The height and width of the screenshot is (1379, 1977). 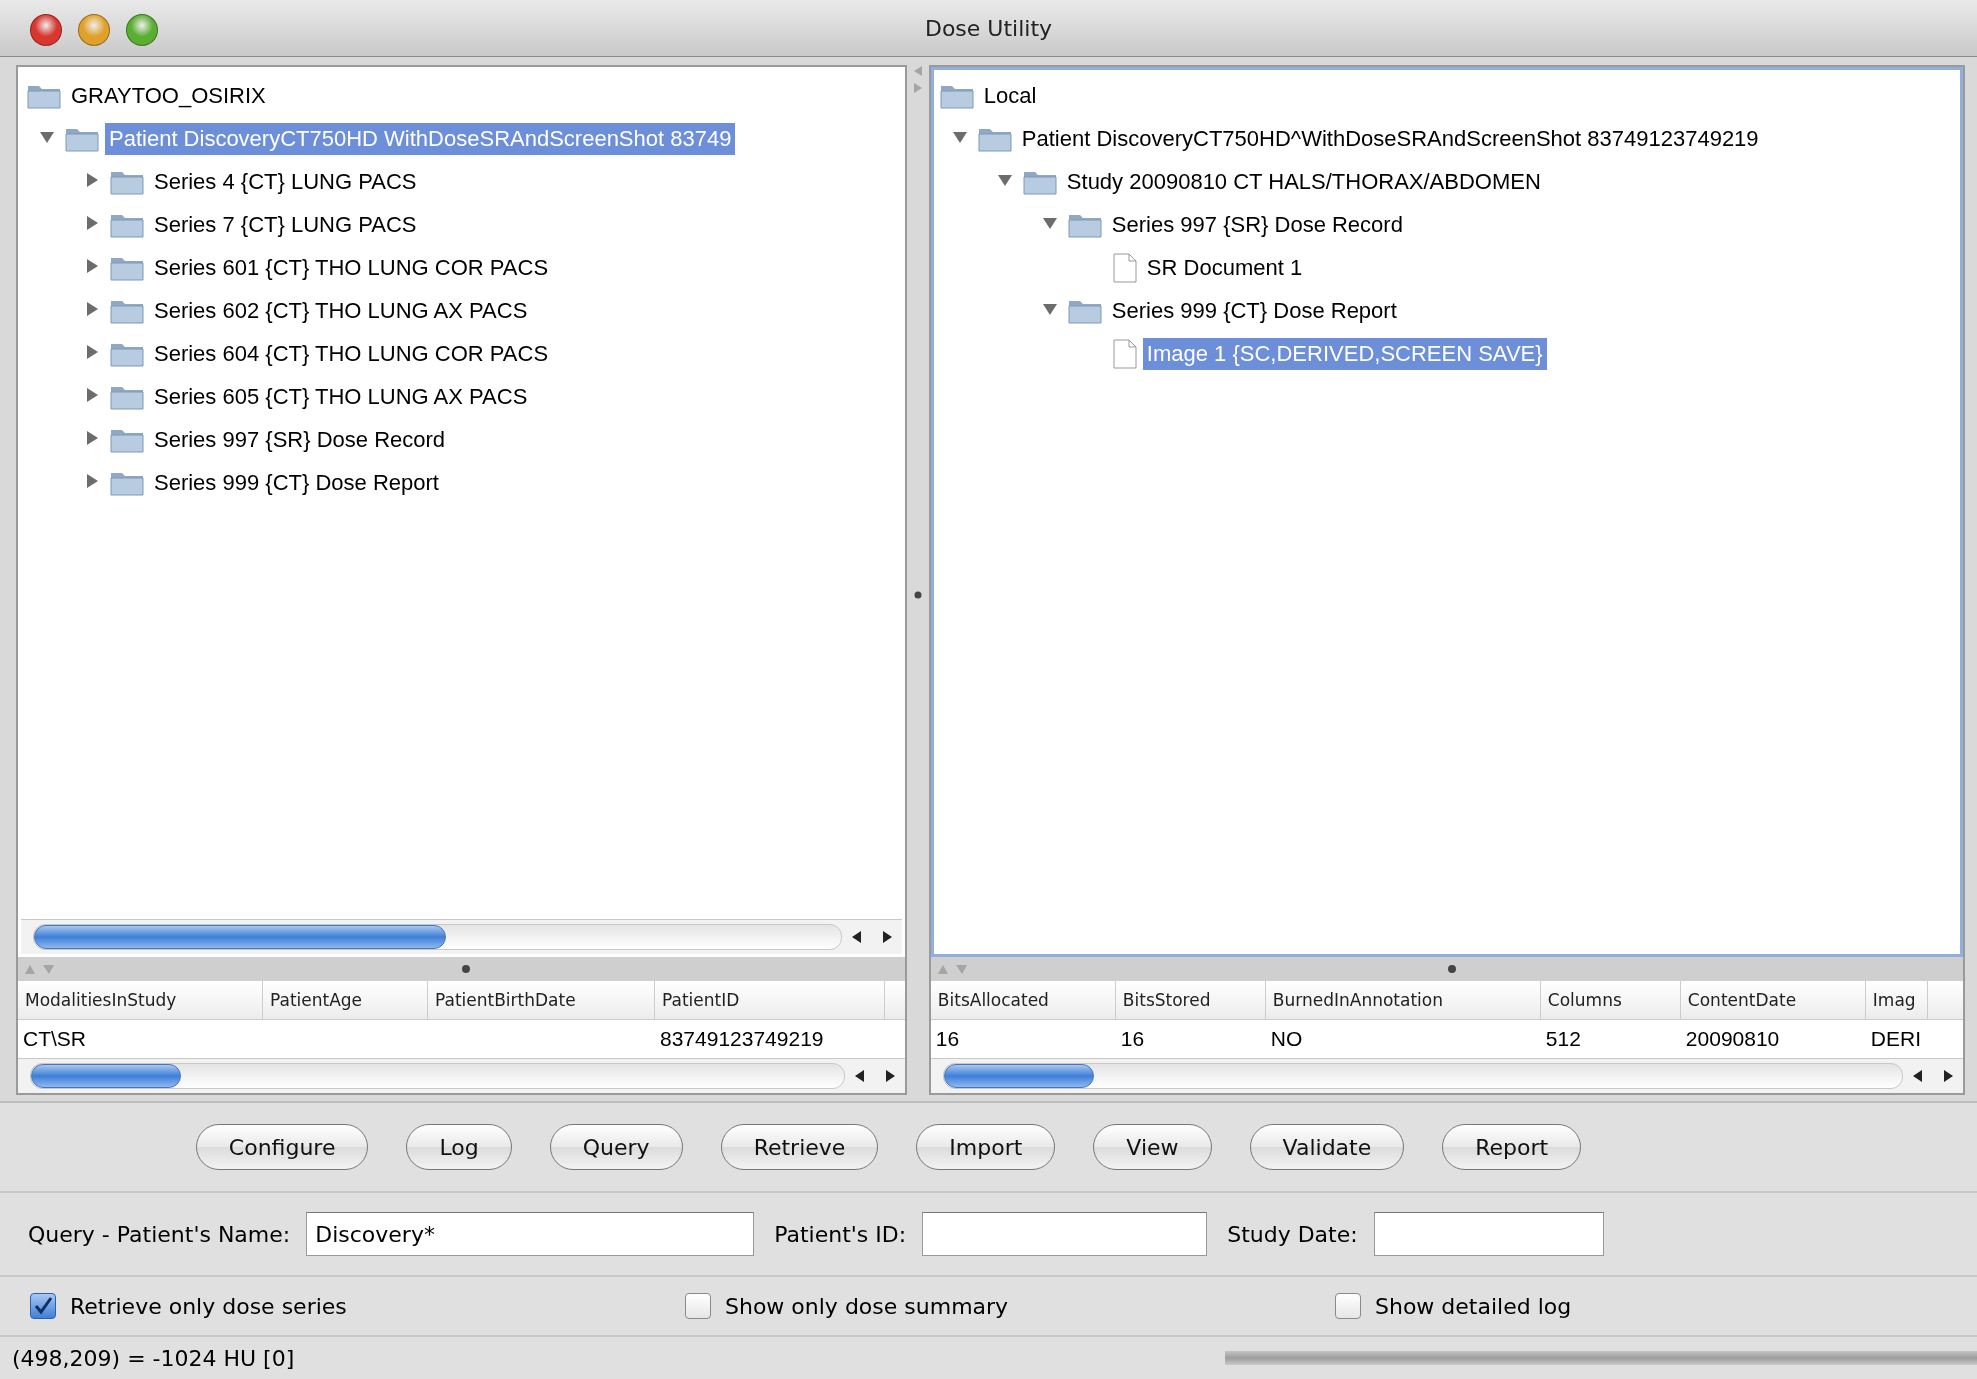 What do you see at coordinates (1010, 95) in the screenshot?
I see `tree-item: Local` at bounding box center [1010, 95].